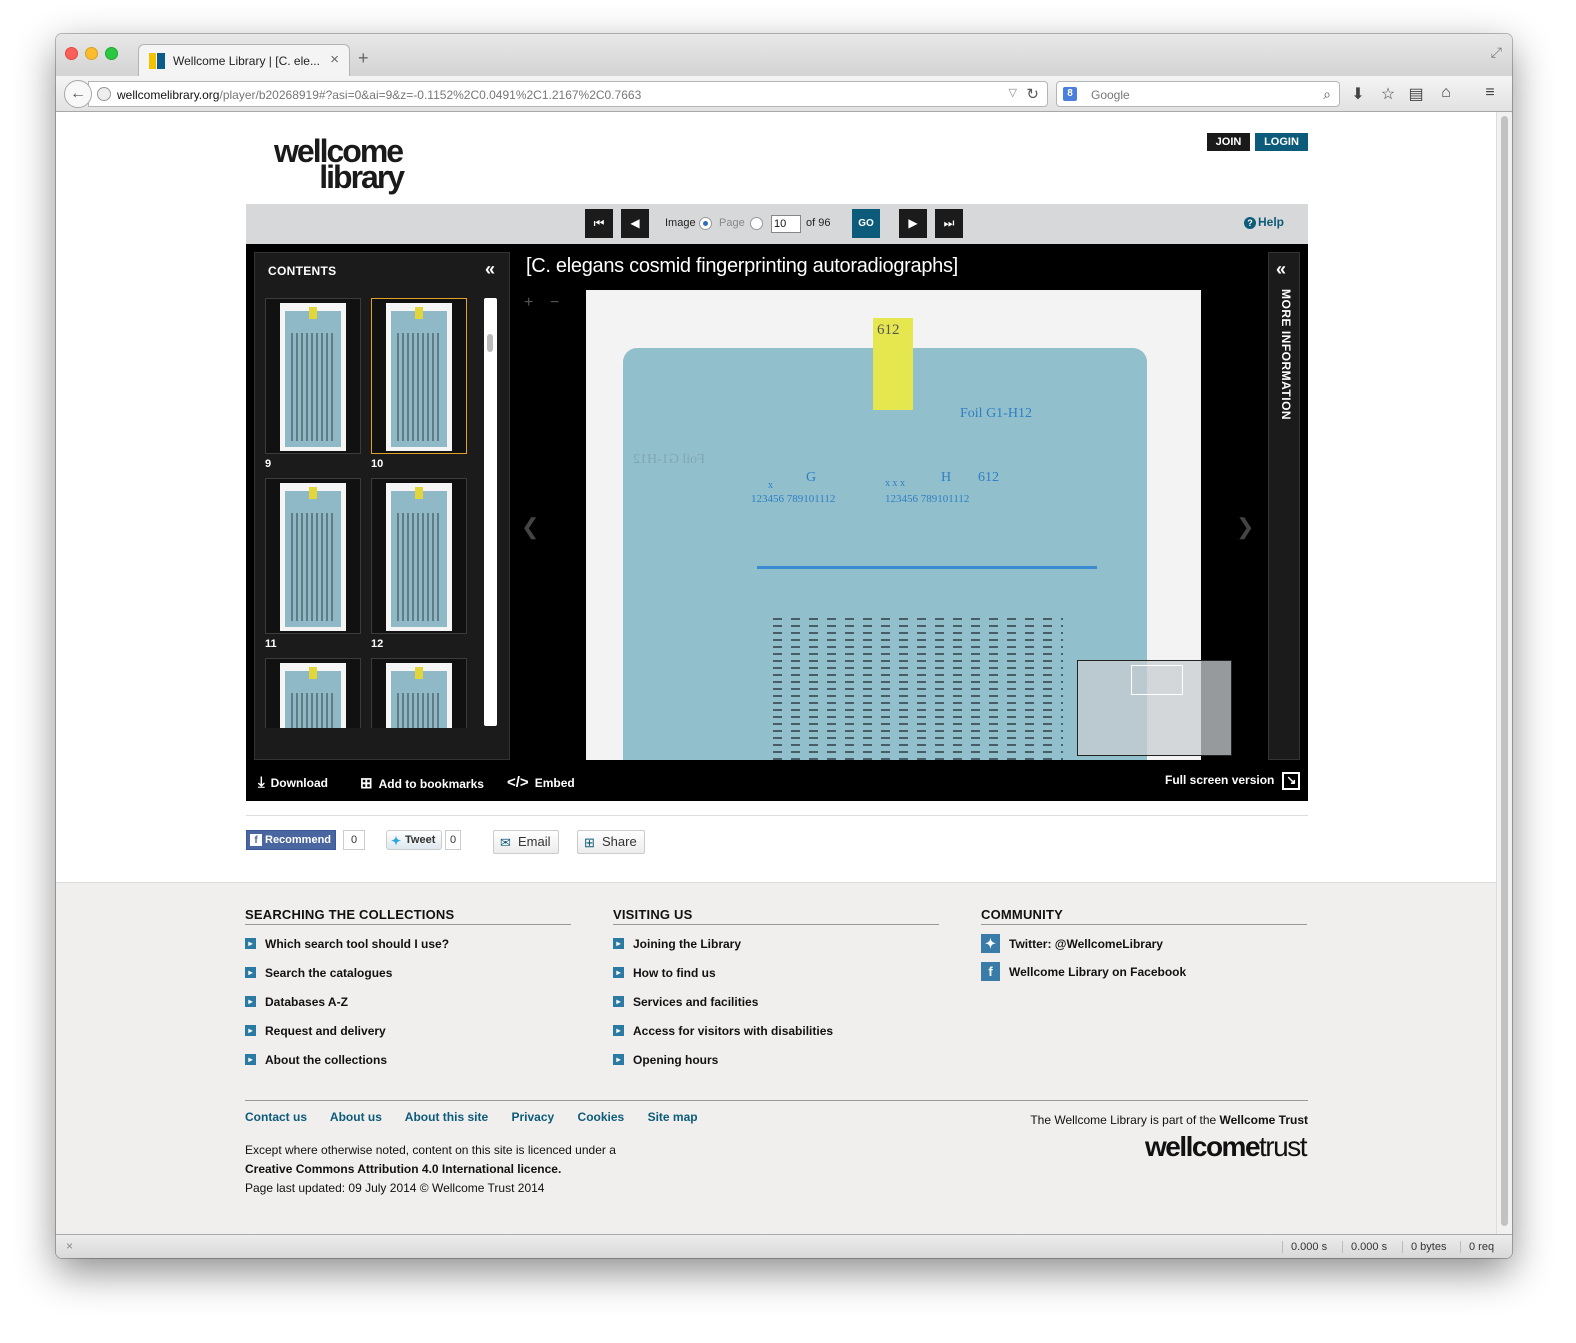 Image resolution: width=1576 pixels, height=1343 pixels. What do you see at coordinates (893, 364) in the screenshot?
I see `label-tape: 612` at bounding box center [893, 364].